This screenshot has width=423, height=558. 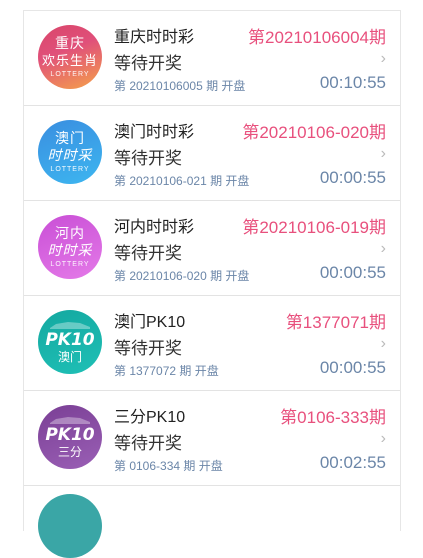 I want to click on partial-lottery-logo-icon, so click(x=70, y=526).